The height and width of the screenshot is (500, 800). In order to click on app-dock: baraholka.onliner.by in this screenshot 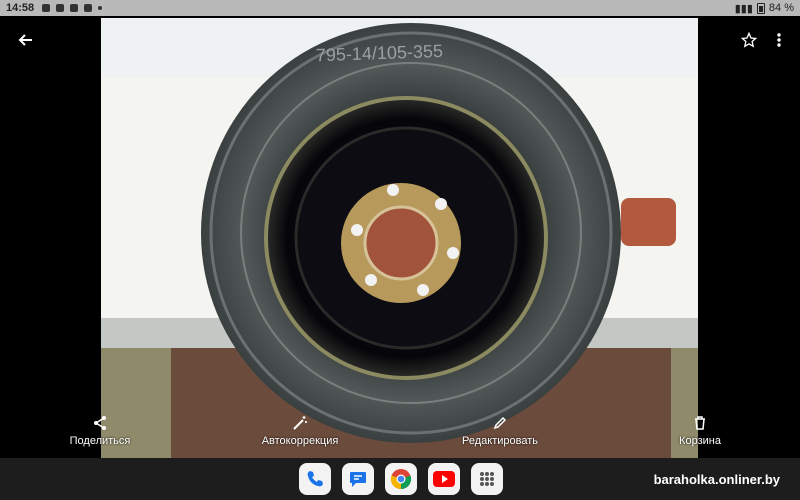, I will do `click(400, 479)`.